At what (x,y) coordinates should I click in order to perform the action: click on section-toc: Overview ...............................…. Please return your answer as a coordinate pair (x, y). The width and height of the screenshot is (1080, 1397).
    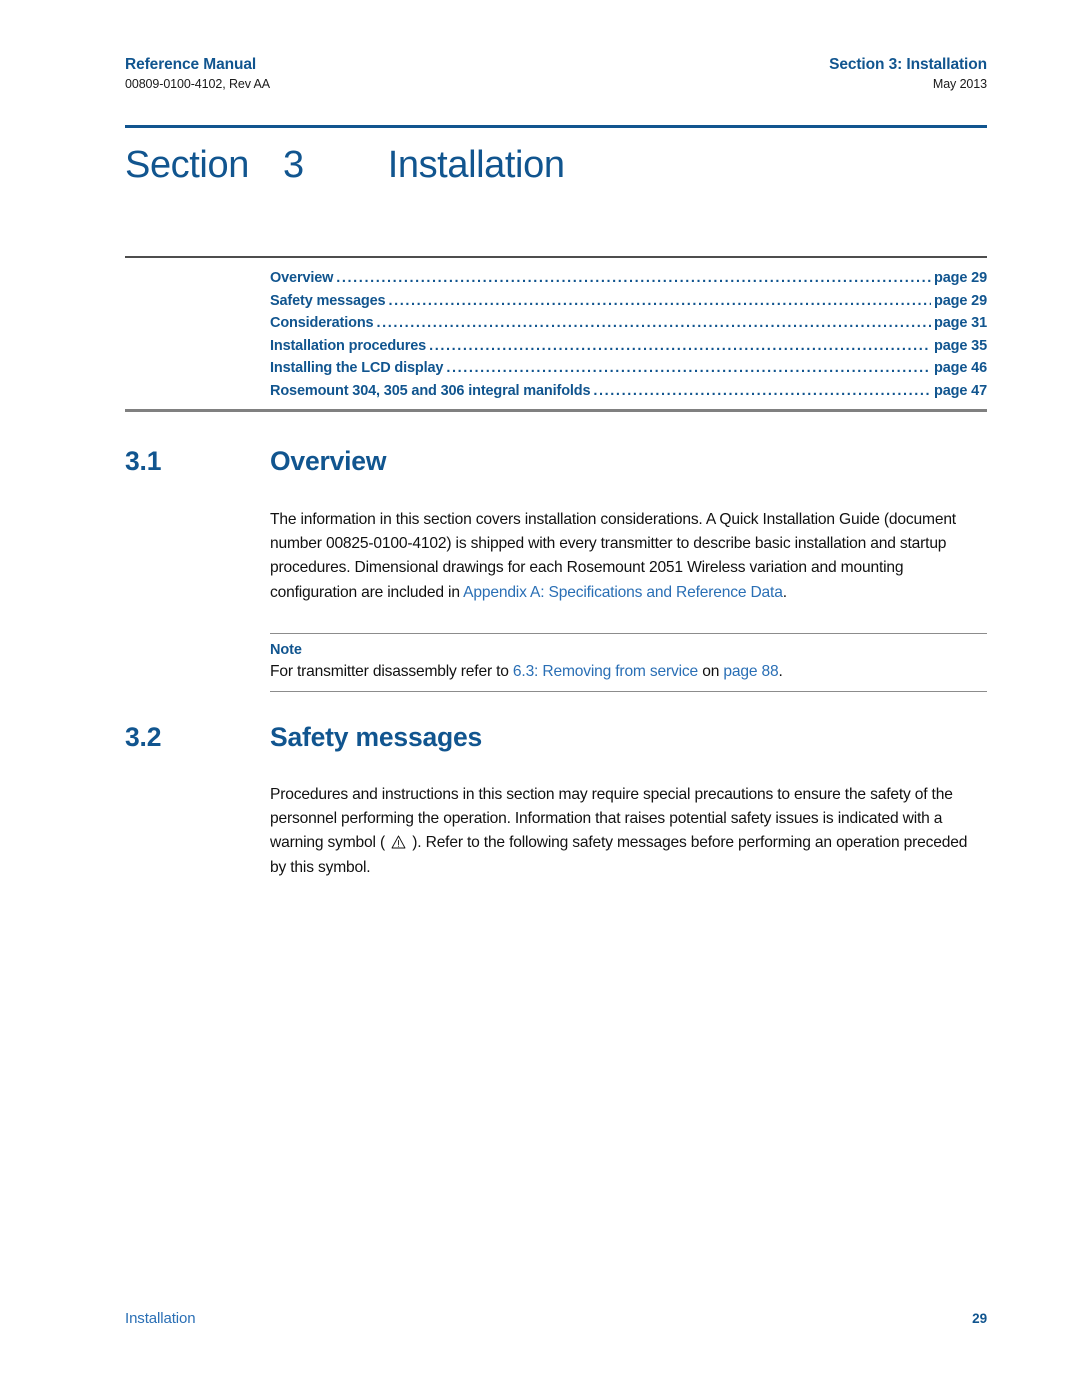
    Looking at the image, I should click on (556, 334).